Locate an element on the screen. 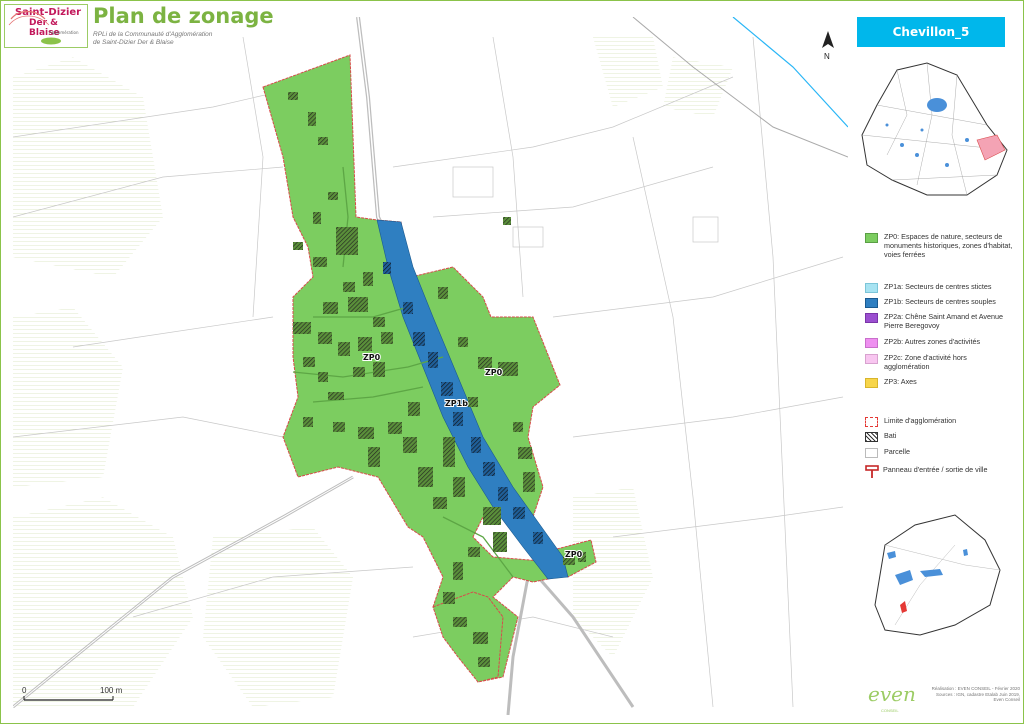 This screenshot has width=1024, height=724. north-arrow-icon: N is located at coordinates (828, 46).